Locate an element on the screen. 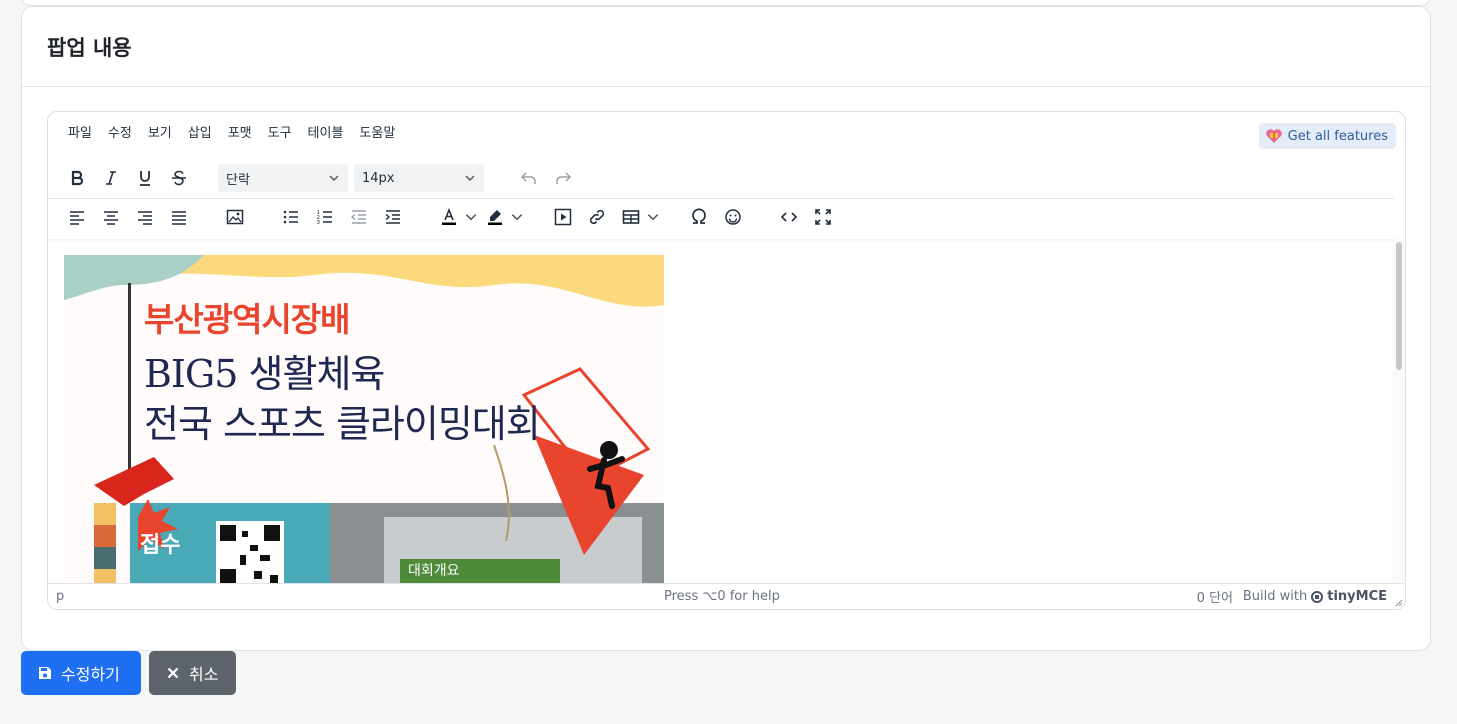 The height and width of the screenshot is (724, 1457). save-button: 수정하기 is located at coordinates (81, 673).